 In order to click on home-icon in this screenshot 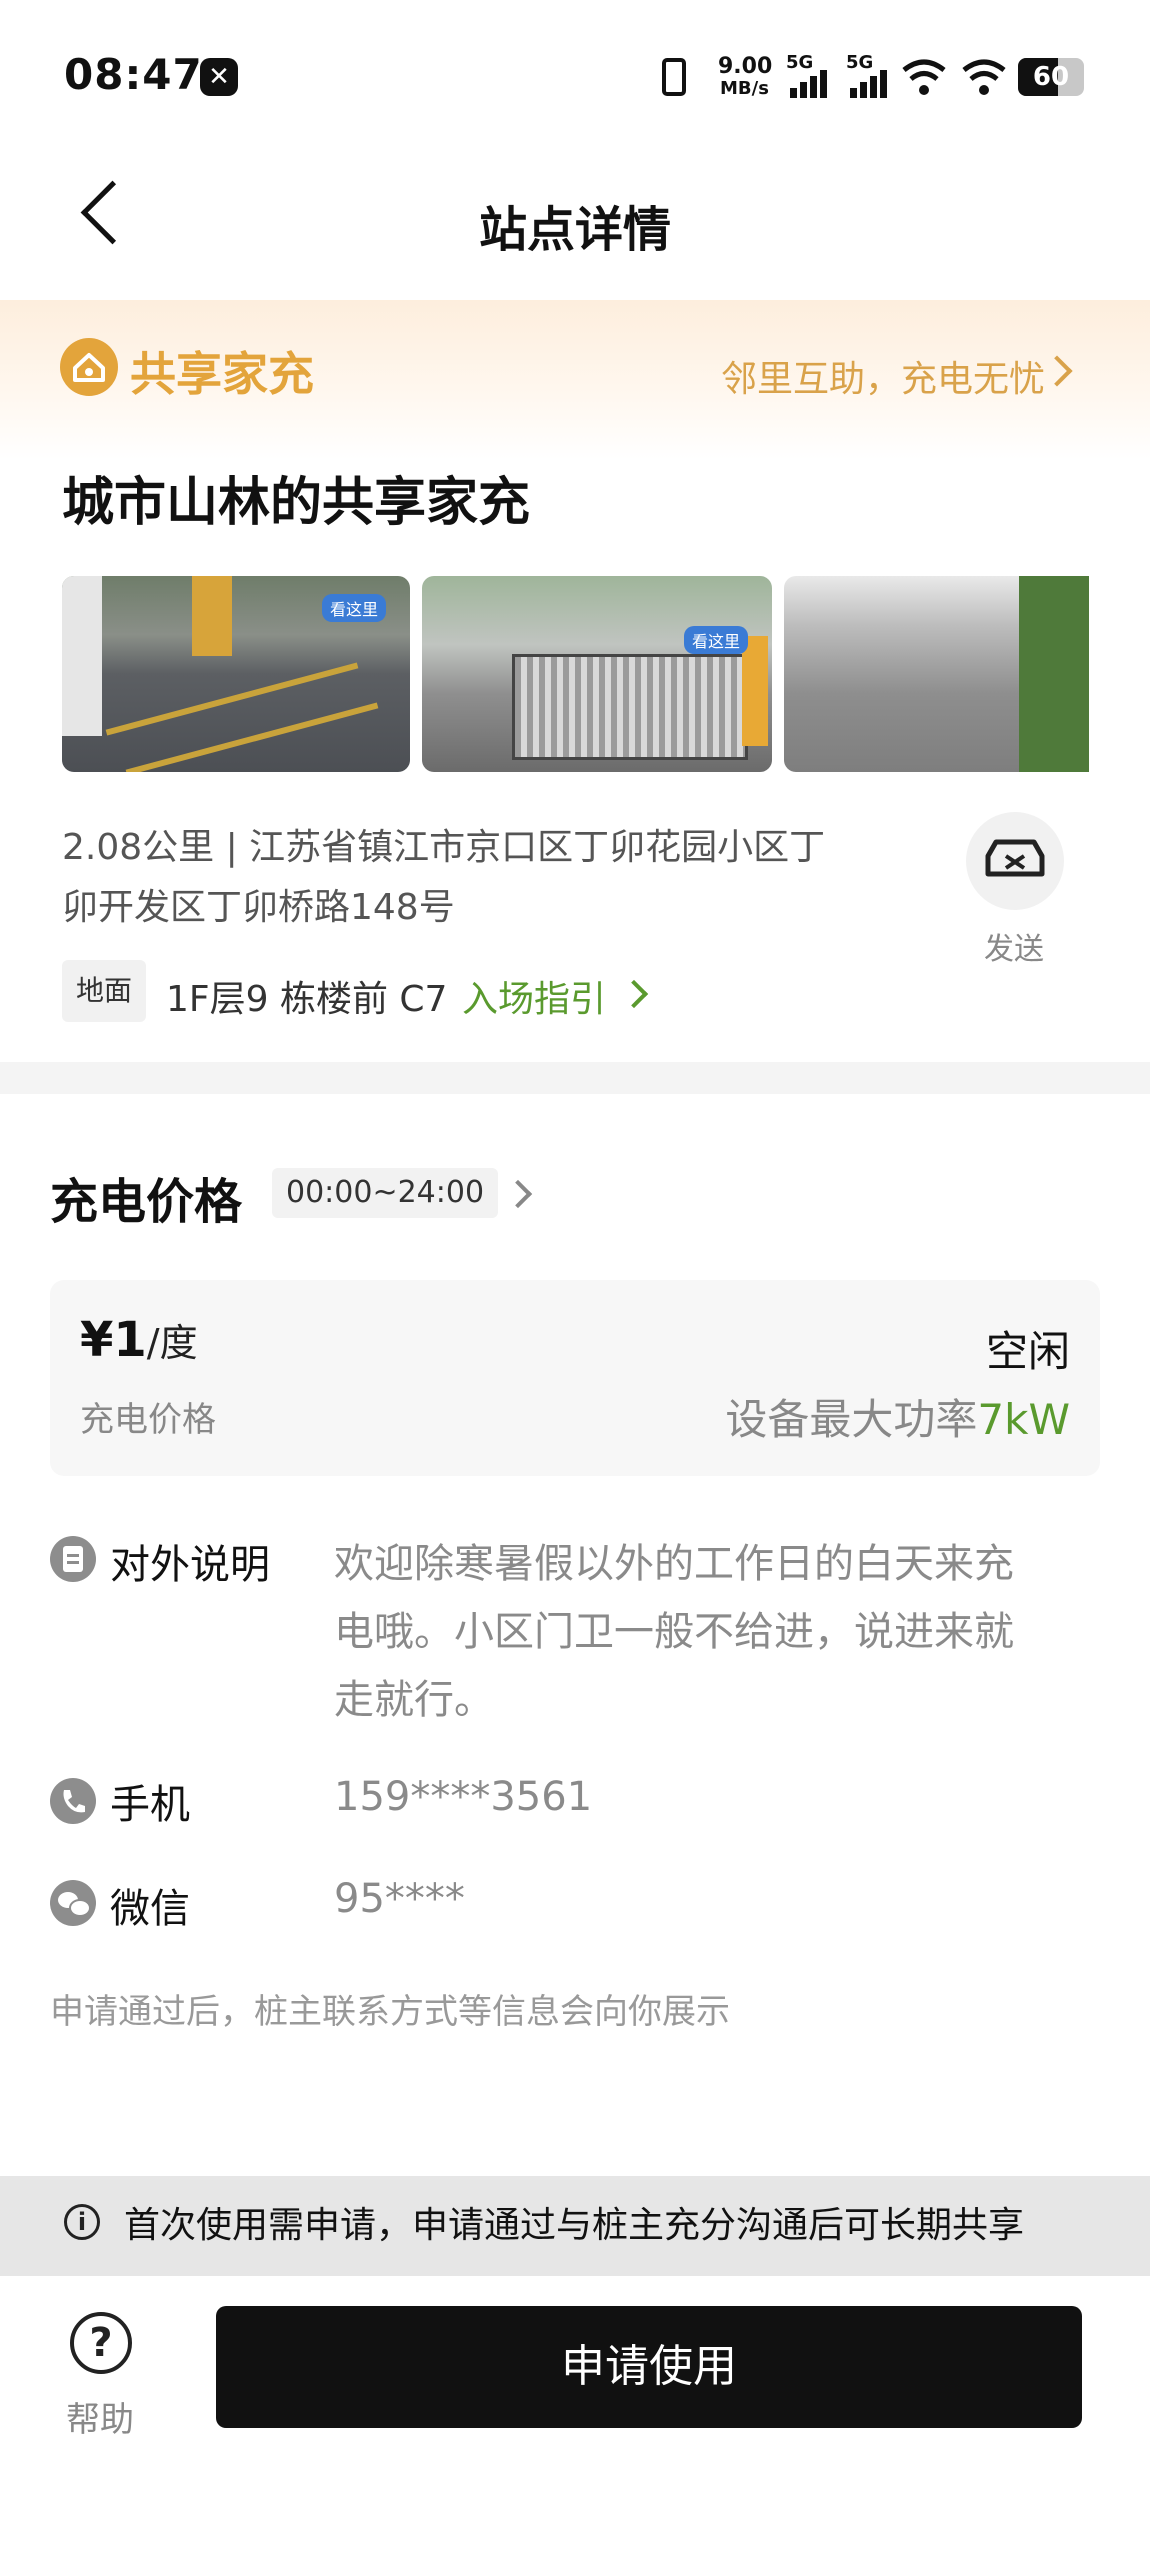, I will do `click(89, 367)`.